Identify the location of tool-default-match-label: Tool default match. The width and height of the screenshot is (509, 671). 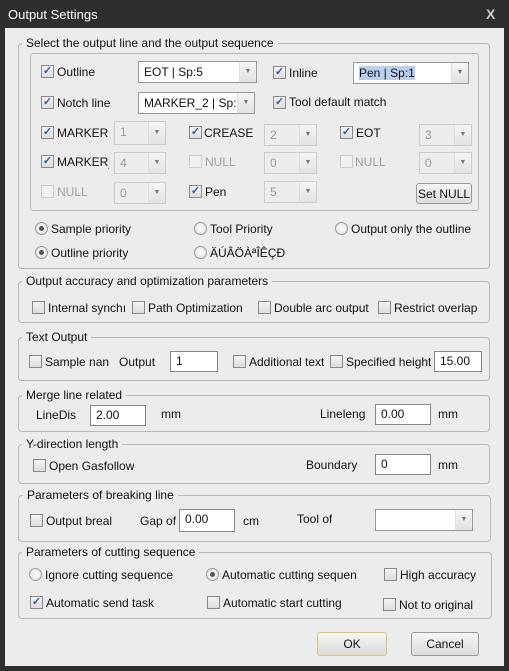
(338, 102).